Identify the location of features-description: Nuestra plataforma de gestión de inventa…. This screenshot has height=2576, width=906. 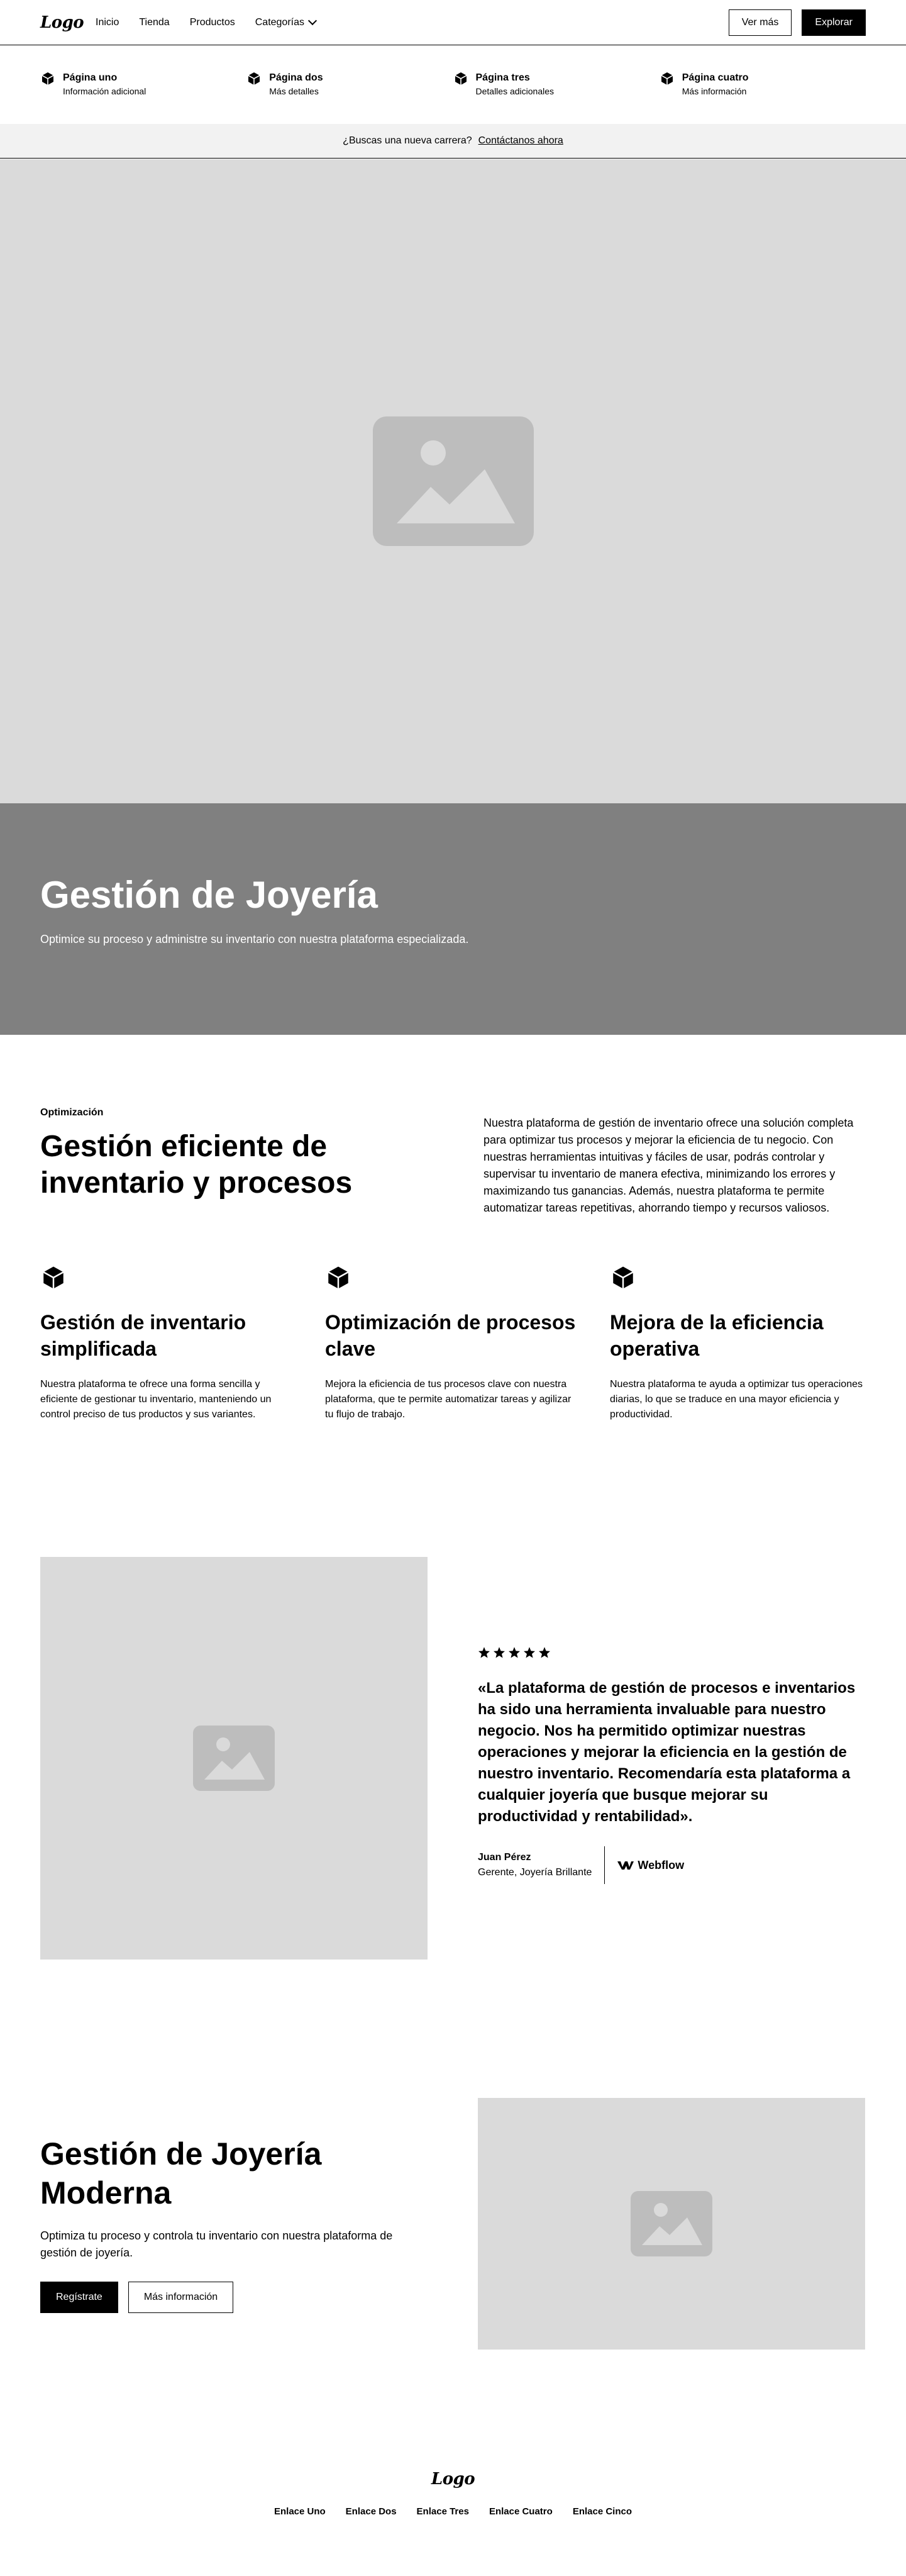
(668, 1165).